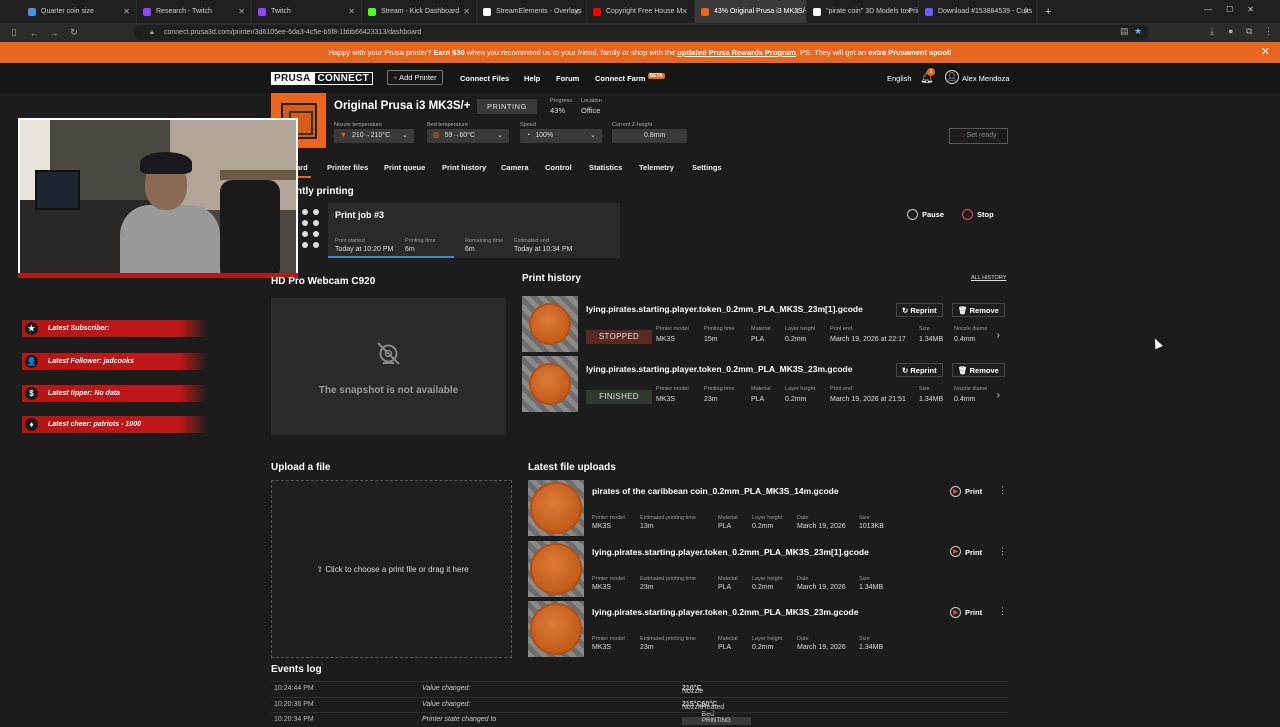  Describe the element at coordinates (74, 32) in the screenshot. I see `reload-icon: ↻` at that location.